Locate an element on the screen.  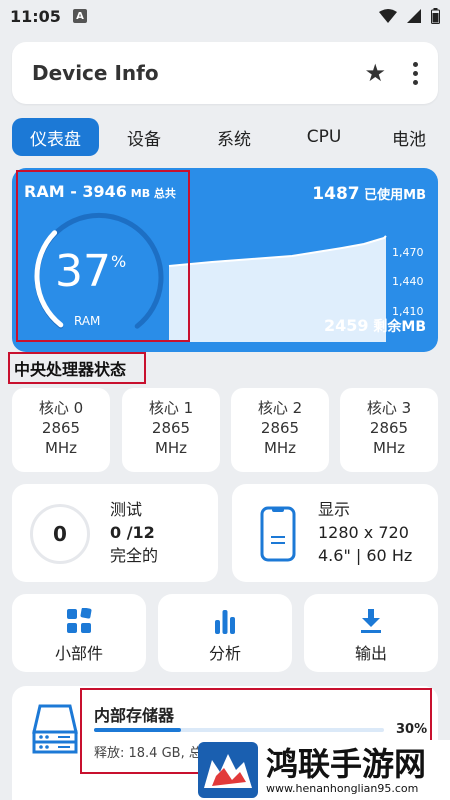
gauge-label: RAM is located at coordinates (87, 321).